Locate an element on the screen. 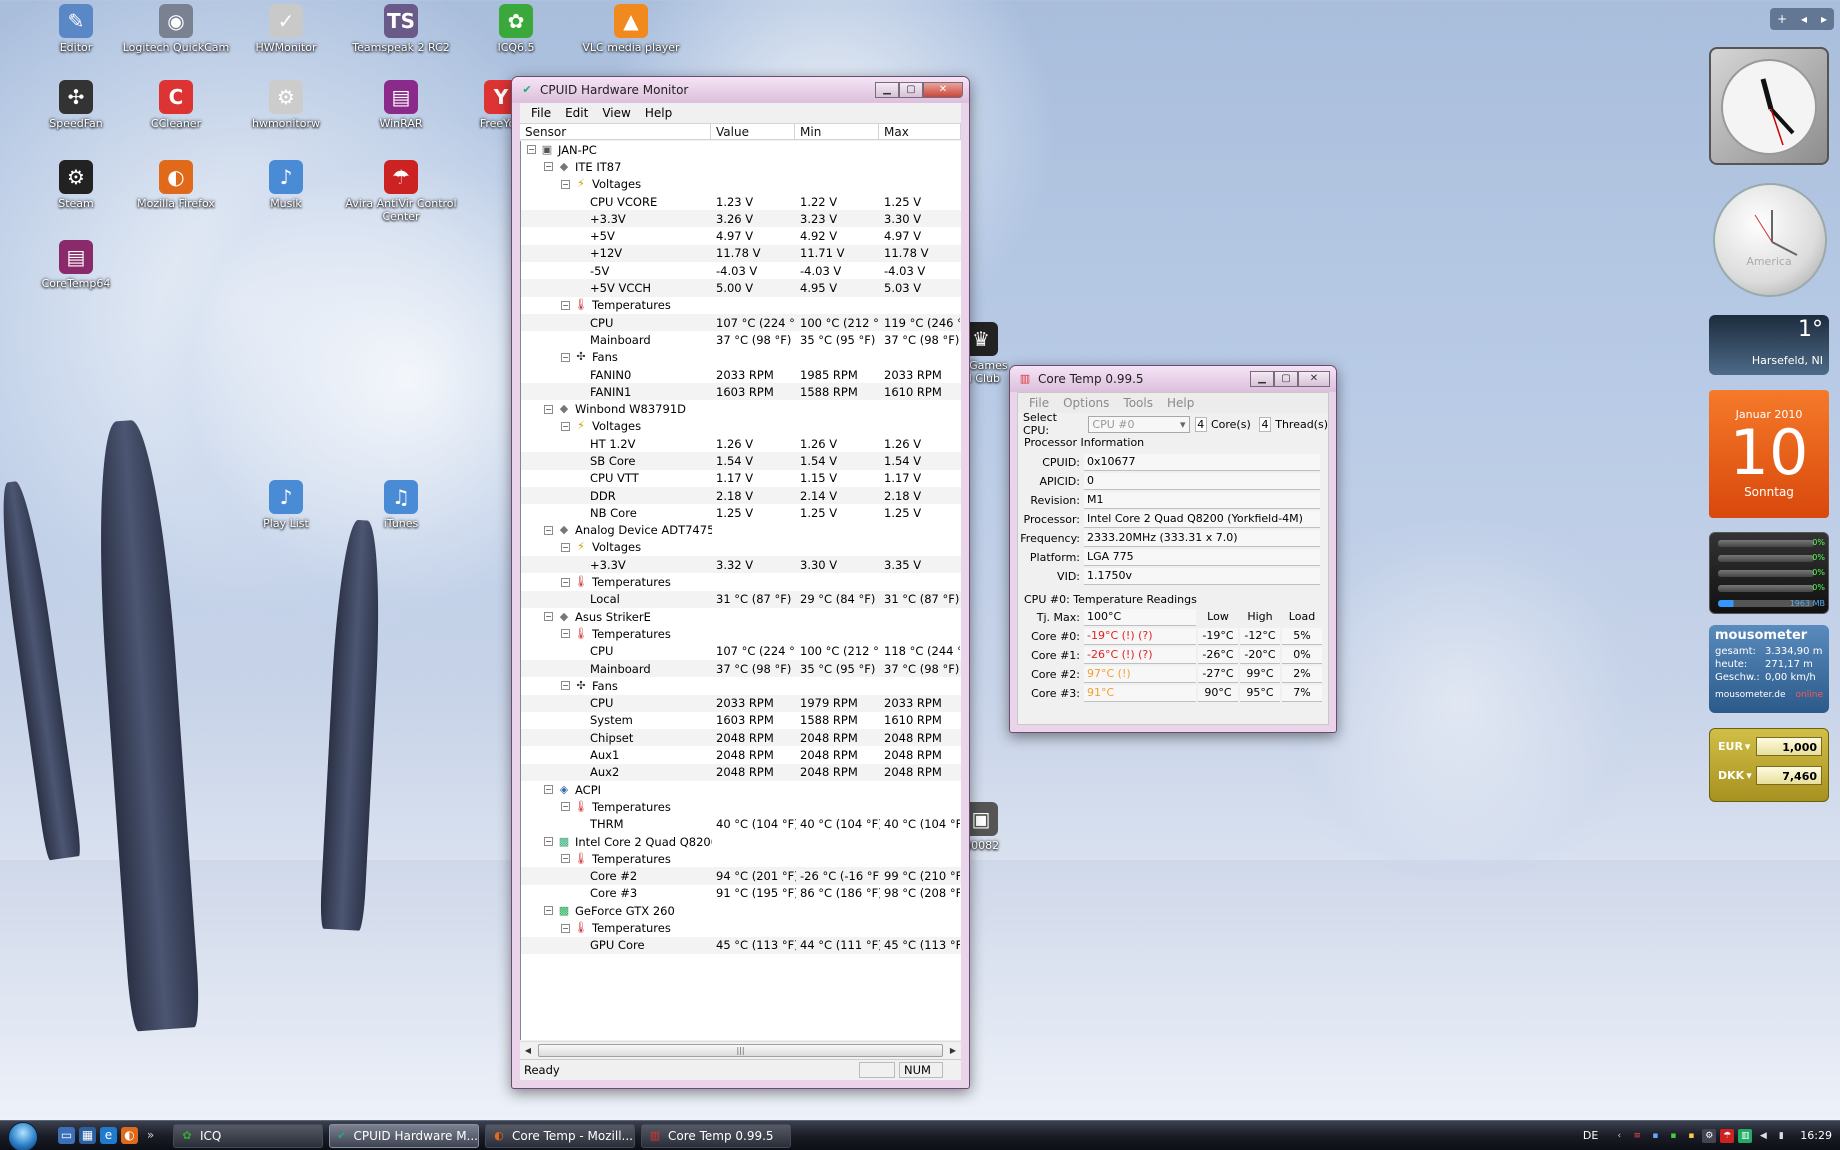 The image size is (1840, 1150). scroll-thumb: ||| is located at coordinates (740, 1050).